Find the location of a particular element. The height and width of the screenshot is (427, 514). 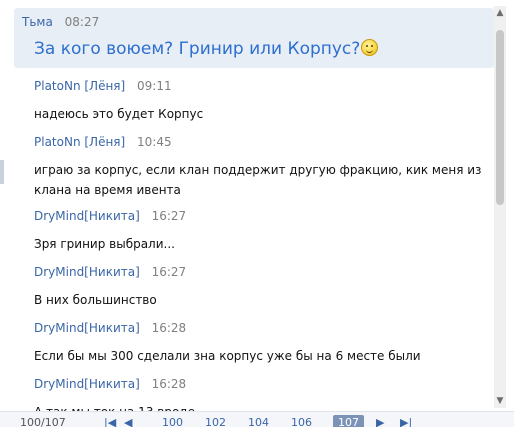

topic-title: За кого воюем? Гринир или Корпус? is located at coordinates (206, 49).